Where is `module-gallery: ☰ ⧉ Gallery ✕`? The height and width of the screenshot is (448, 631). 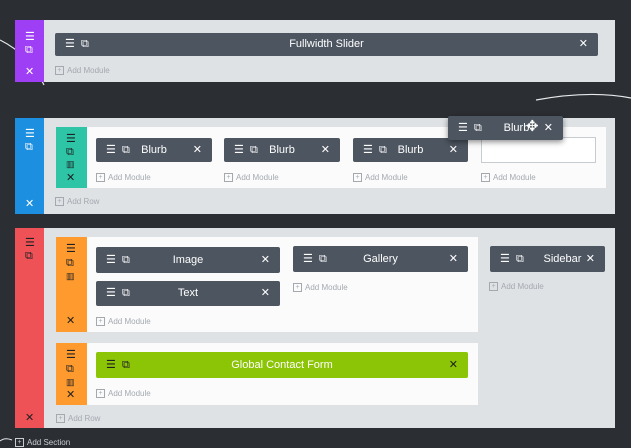 module-gallery: ☰ ⧉ Gallery ✕ is located at coordinates (380, 259).